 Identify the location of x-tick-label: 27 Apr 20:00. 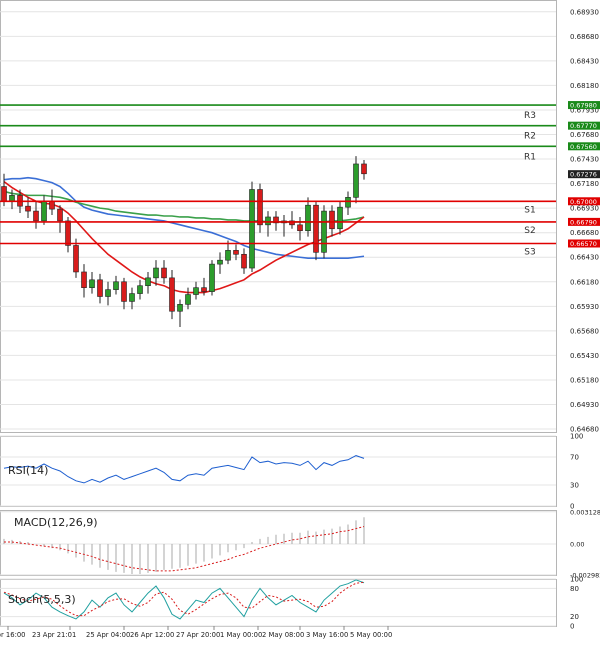
(198, 635).